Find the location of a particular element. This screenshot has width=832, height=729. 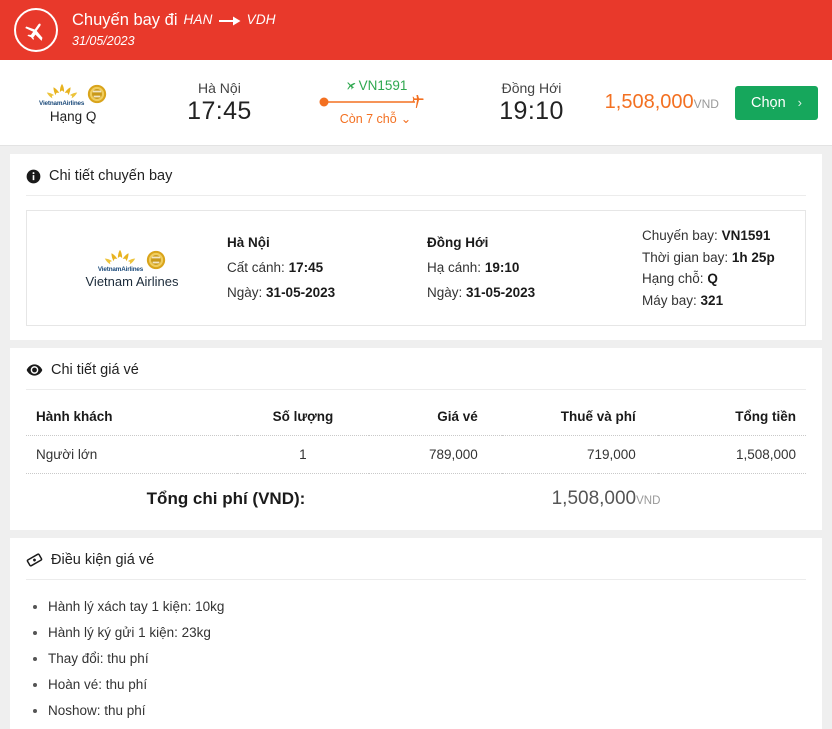

flight-details-title: Chi tiết chuyến bay is located at coordinates (416, 182).